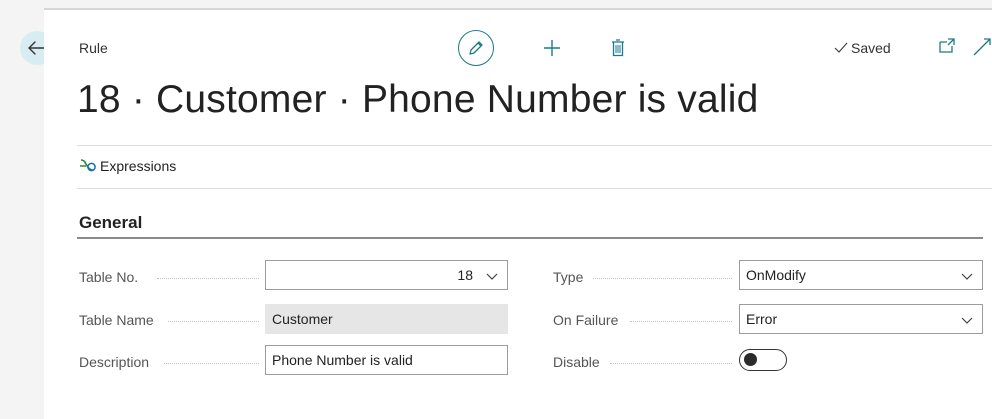  What do you see at coordinates (576, 362) in the screenshot?
I see `disable-label: Disable` at bounding box center [576, 362].